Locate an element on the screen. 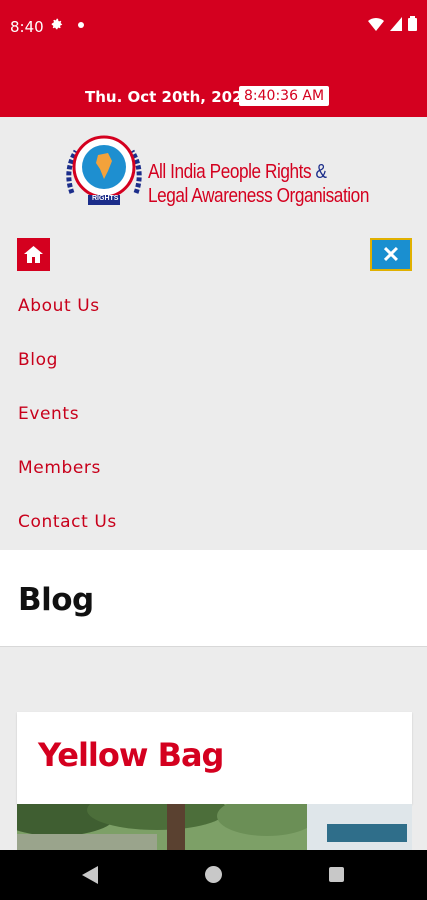 Image resolution: width=427 pixels, height=900 pixels. post-image is located at coordinates (214, 827).